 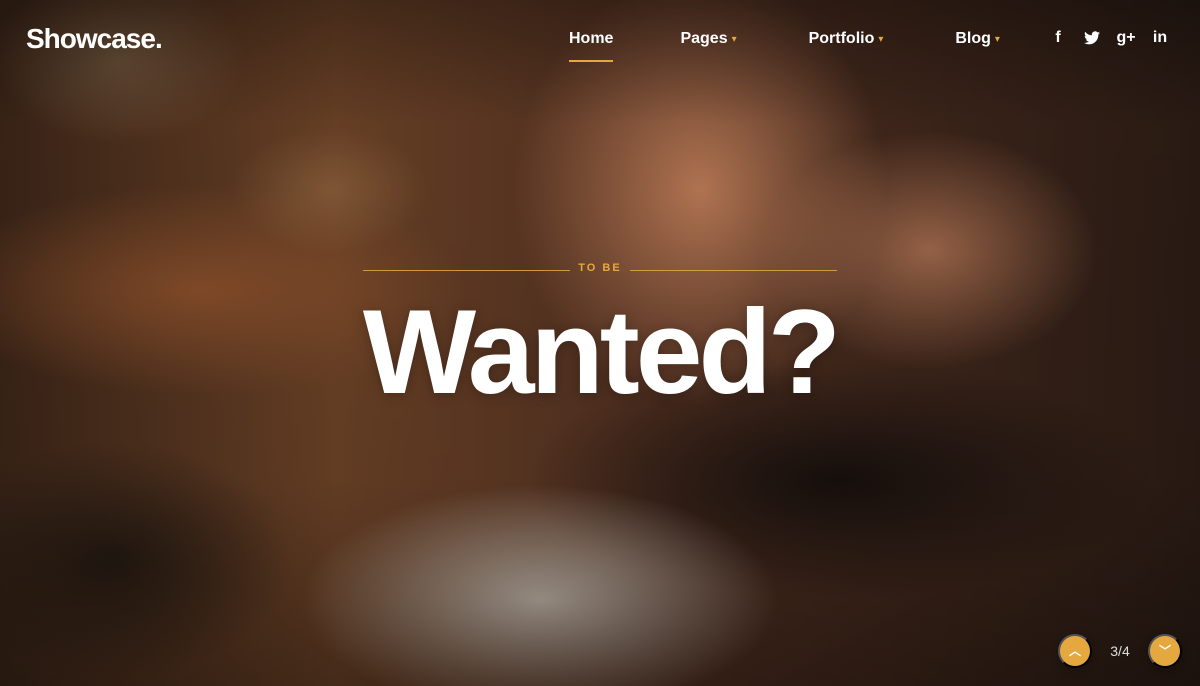 I want to click on google-plus-icon: g+, so click(x=1125, y=38).